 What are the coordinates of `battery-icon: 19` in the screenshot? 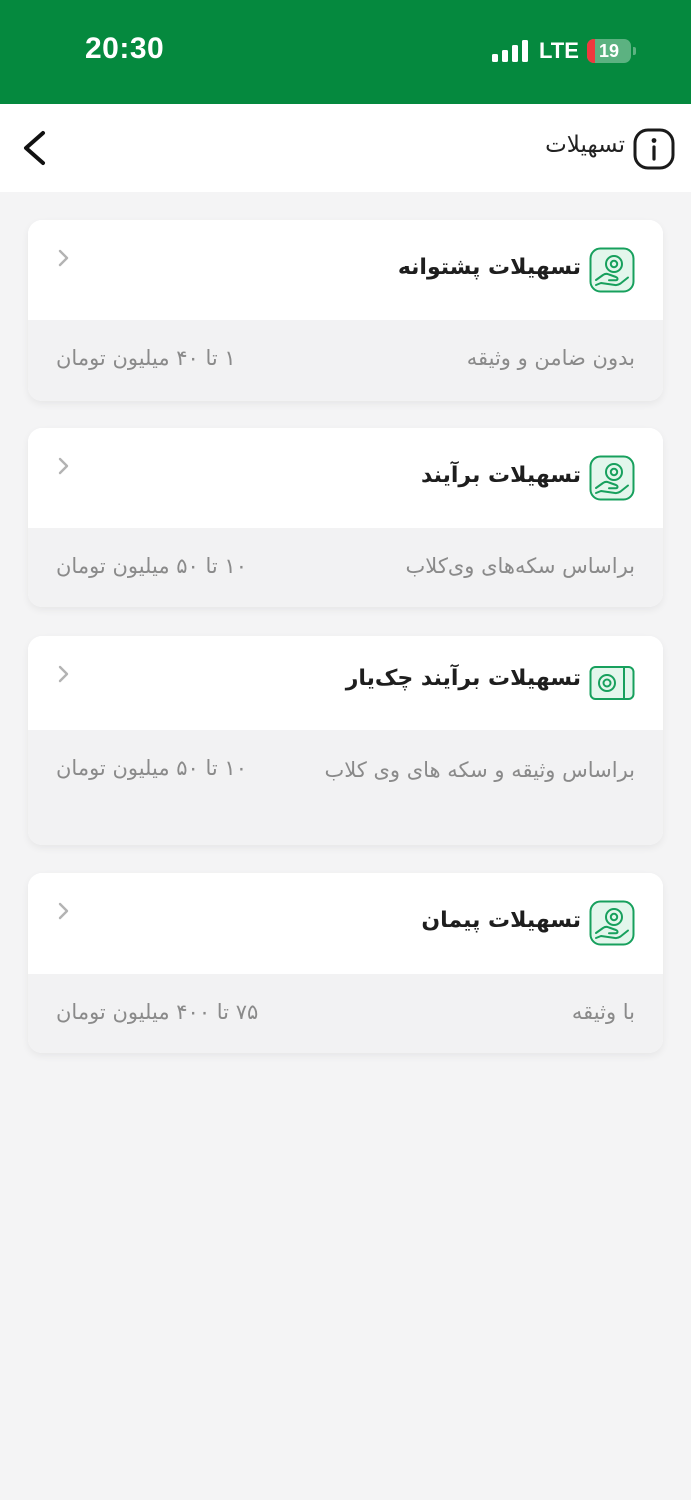 It's located at (609, 51).